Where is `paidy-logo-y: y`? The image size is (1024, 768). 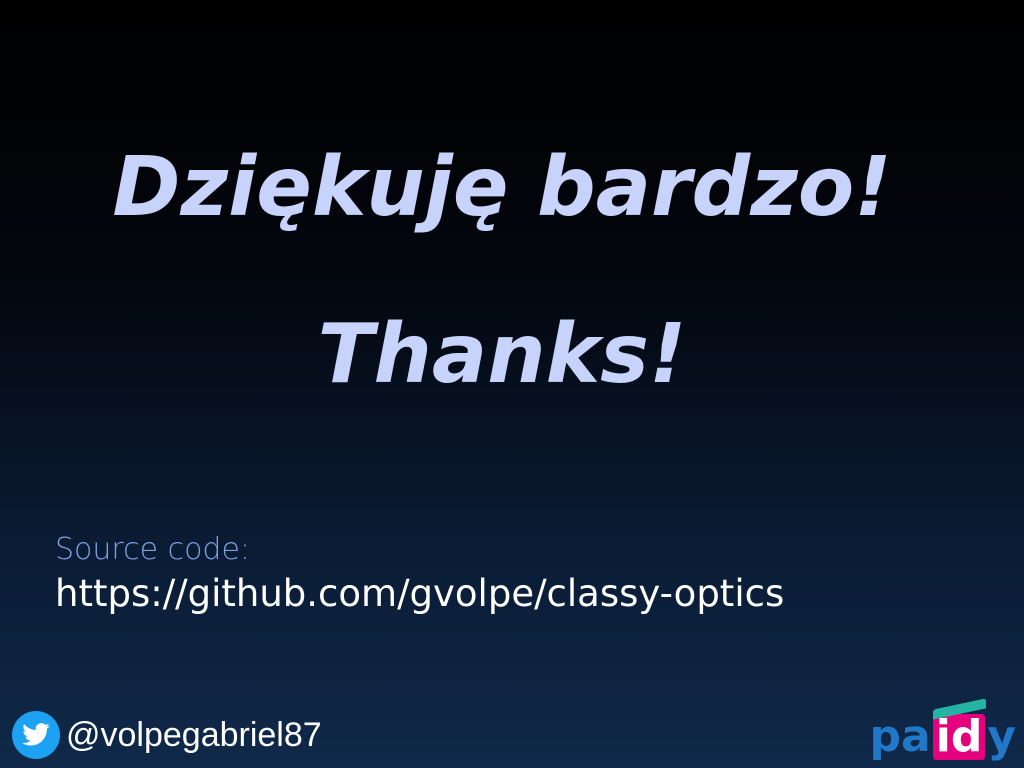 paidy-logo-y: y is located at coordinates (1001, 736).